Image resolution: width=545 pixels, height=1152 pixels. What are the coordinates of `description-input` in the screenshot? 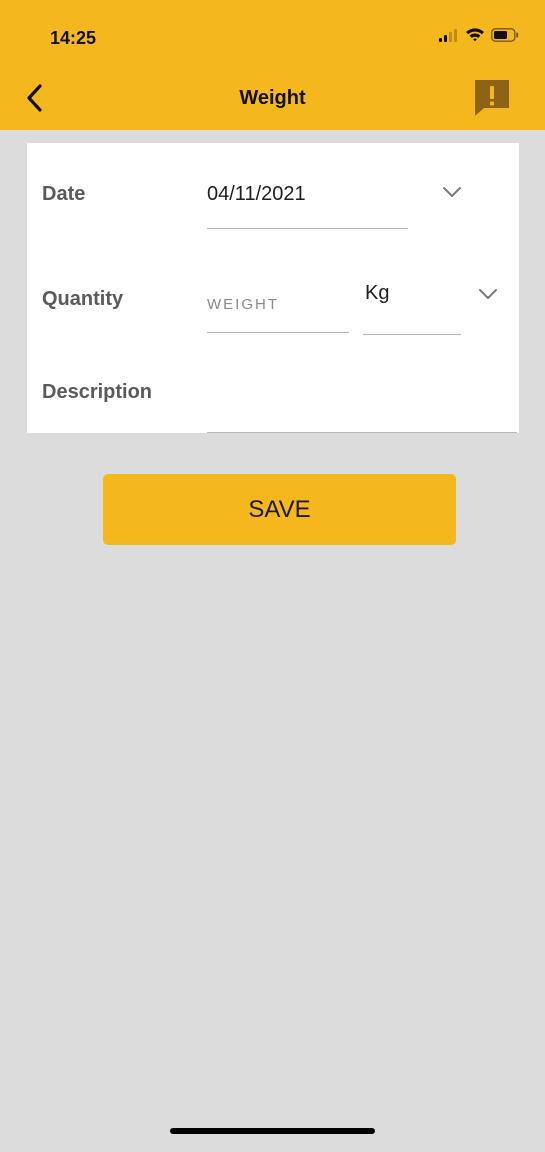 It's located at (362, 406).